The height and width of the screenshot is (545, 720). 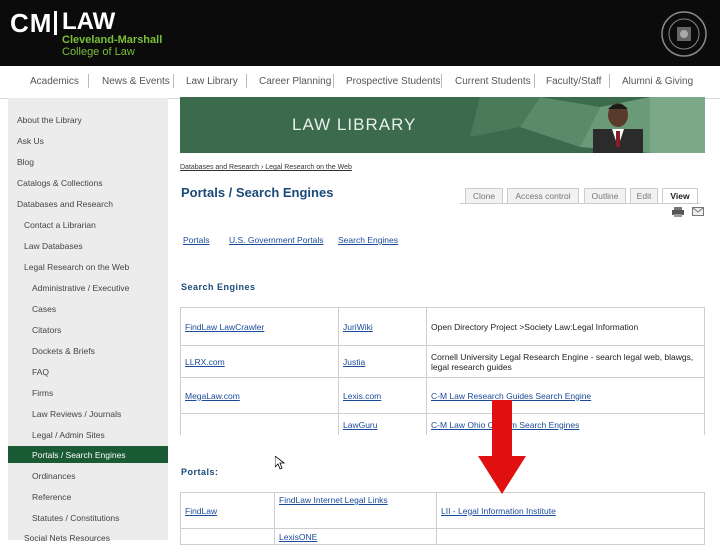 What do you see at coordinates (30, 141) in the screenshot?
I see `sidebar-item-ask-us: Ask Us` at bounding box center [30, 141].